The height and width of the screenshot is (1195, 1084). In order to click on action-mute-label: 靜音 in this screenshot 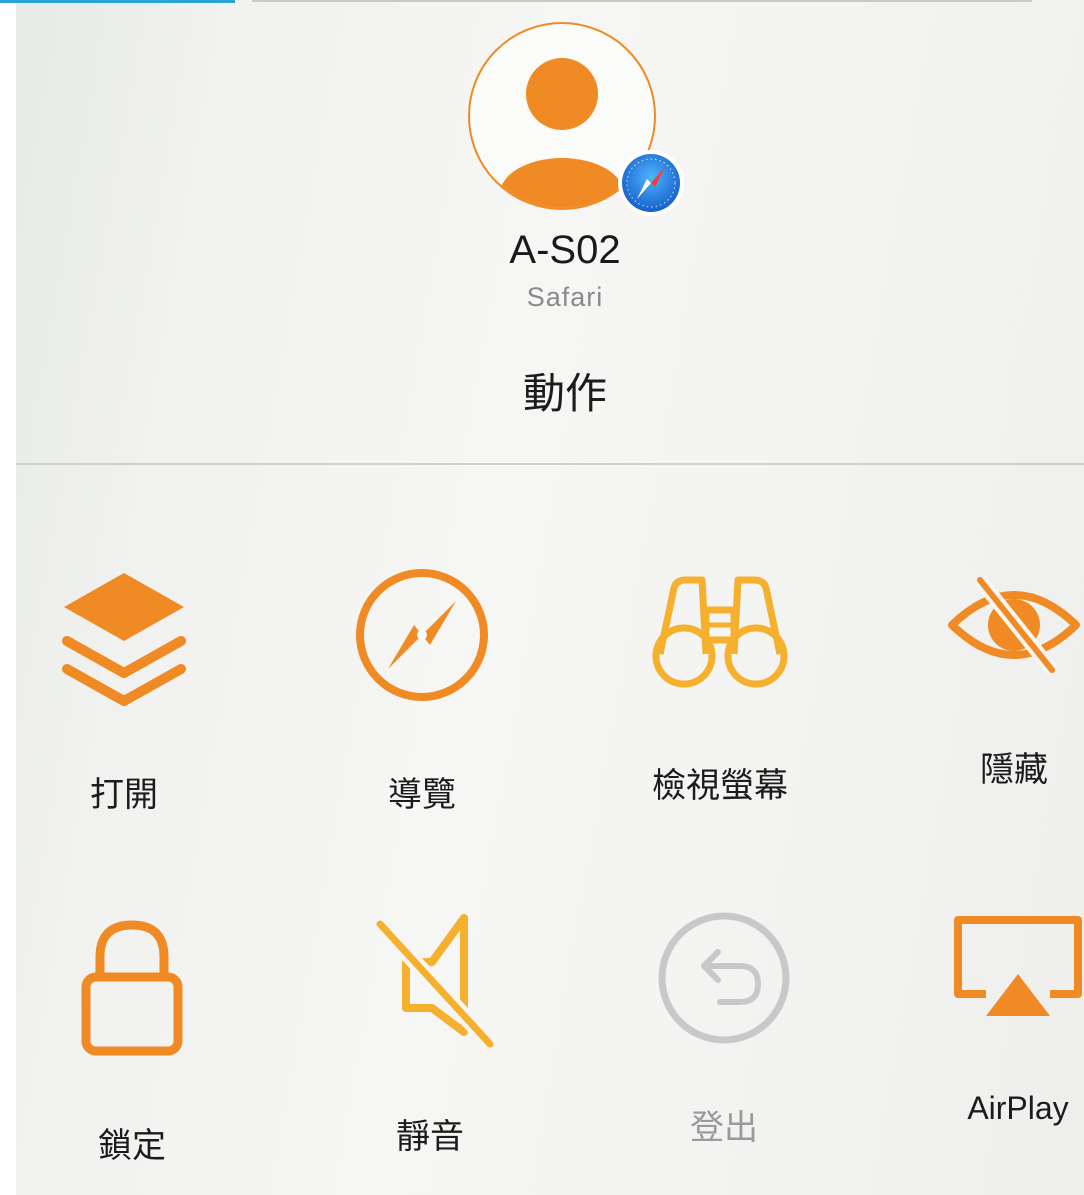, I will do `click(430, 1137)`.